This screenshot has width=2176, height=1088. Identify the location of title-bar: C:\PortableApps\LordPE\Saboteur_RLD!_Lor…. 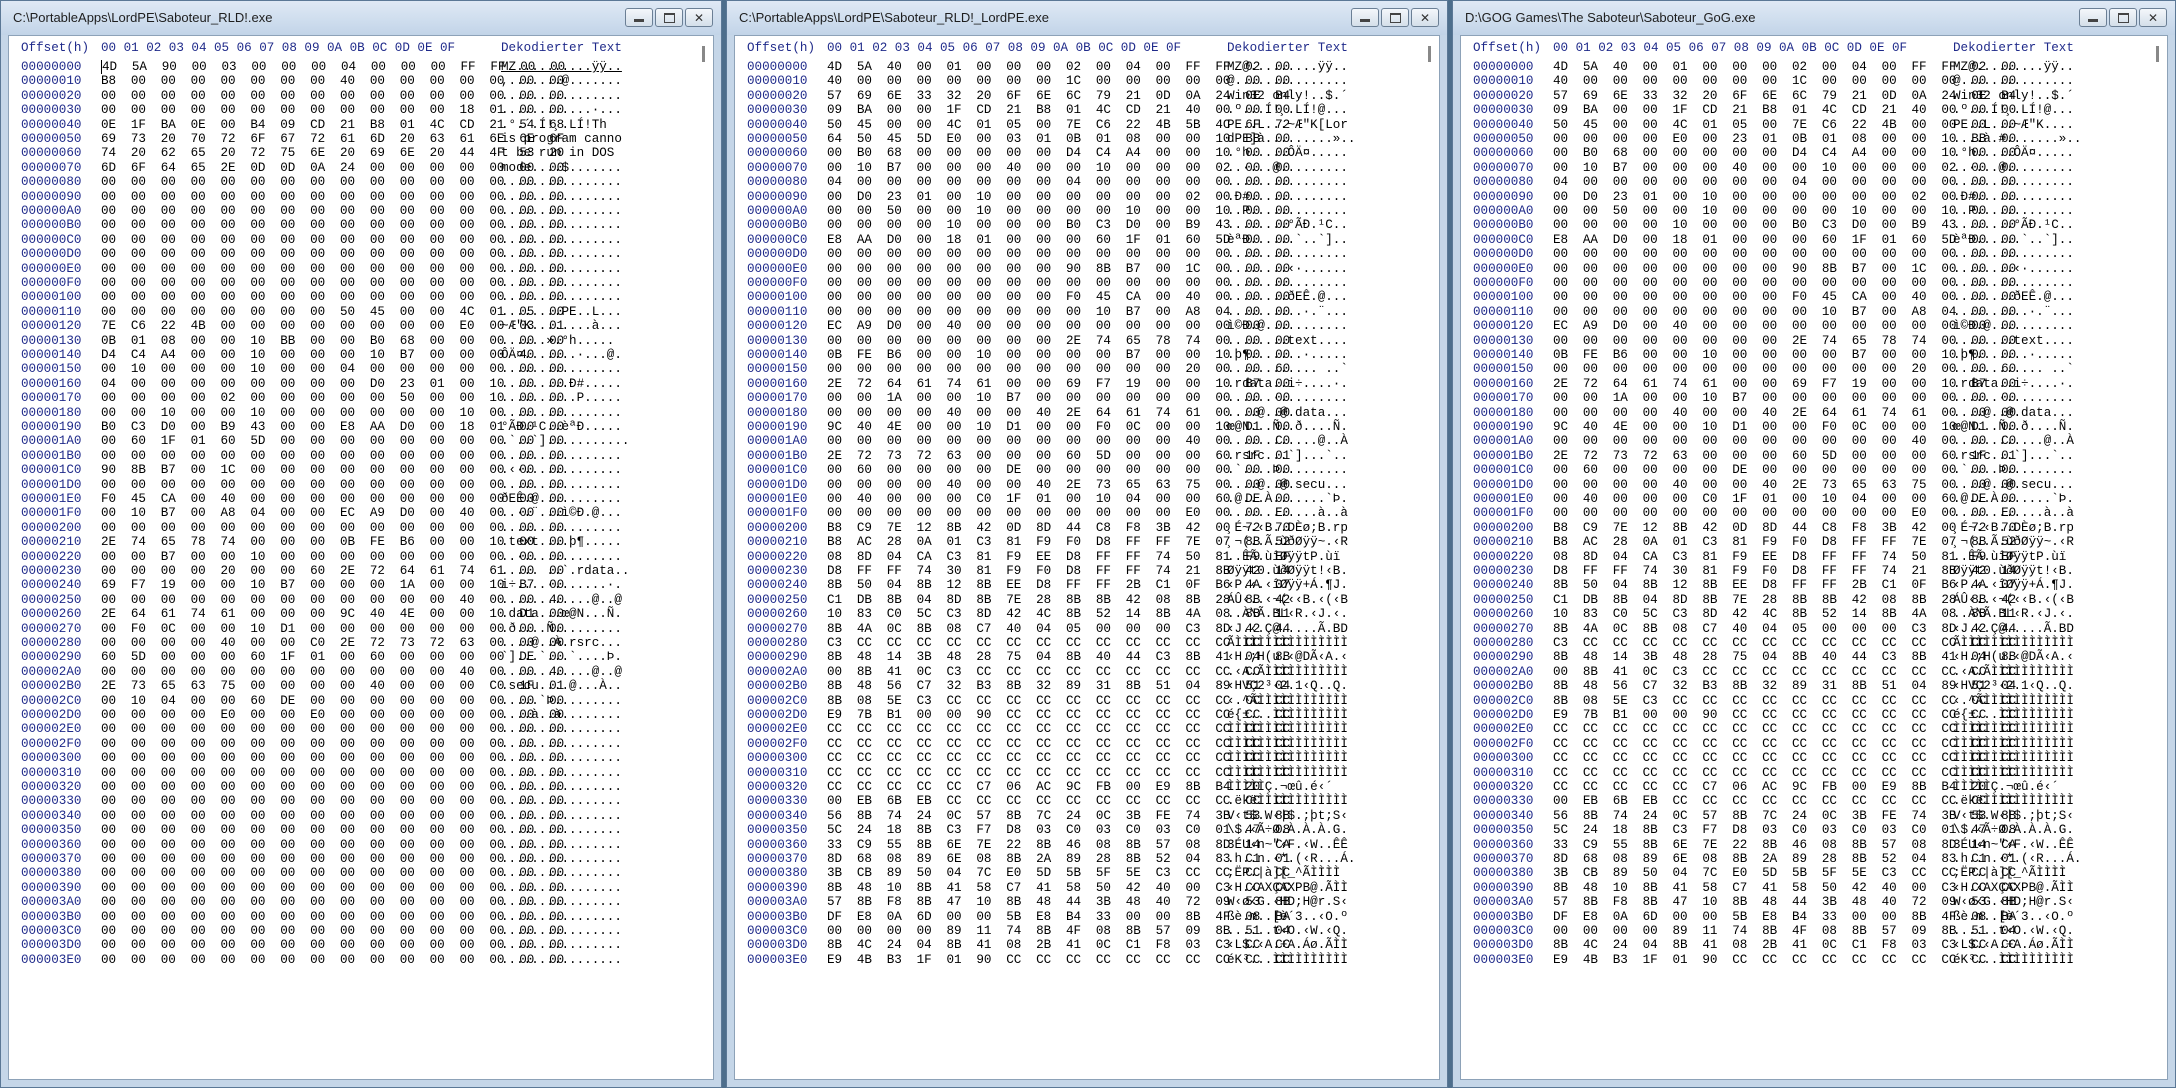
(1087, 18).